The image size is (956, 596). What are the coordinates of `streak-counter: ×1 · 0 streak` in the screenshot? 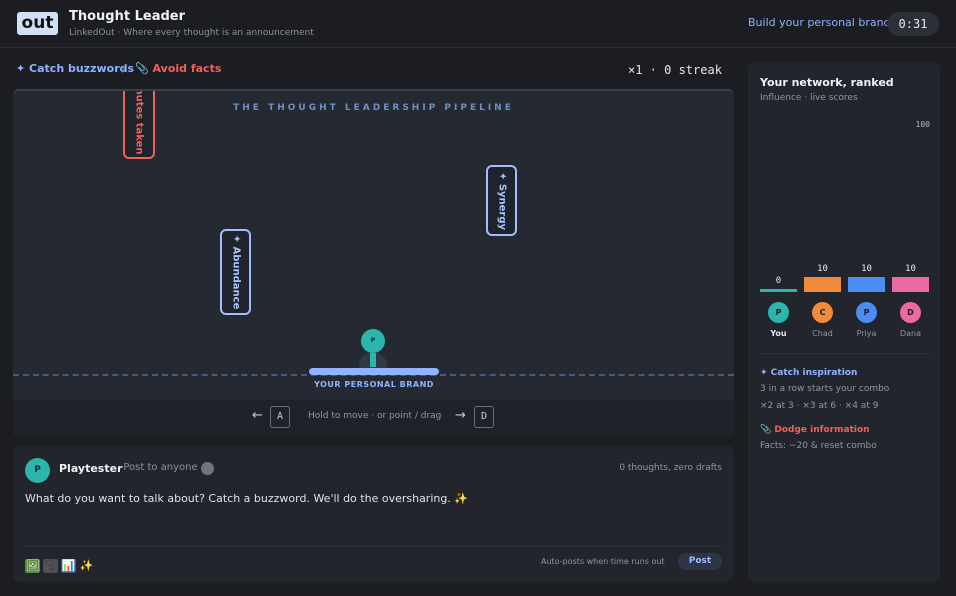 It's located at (675, 70).